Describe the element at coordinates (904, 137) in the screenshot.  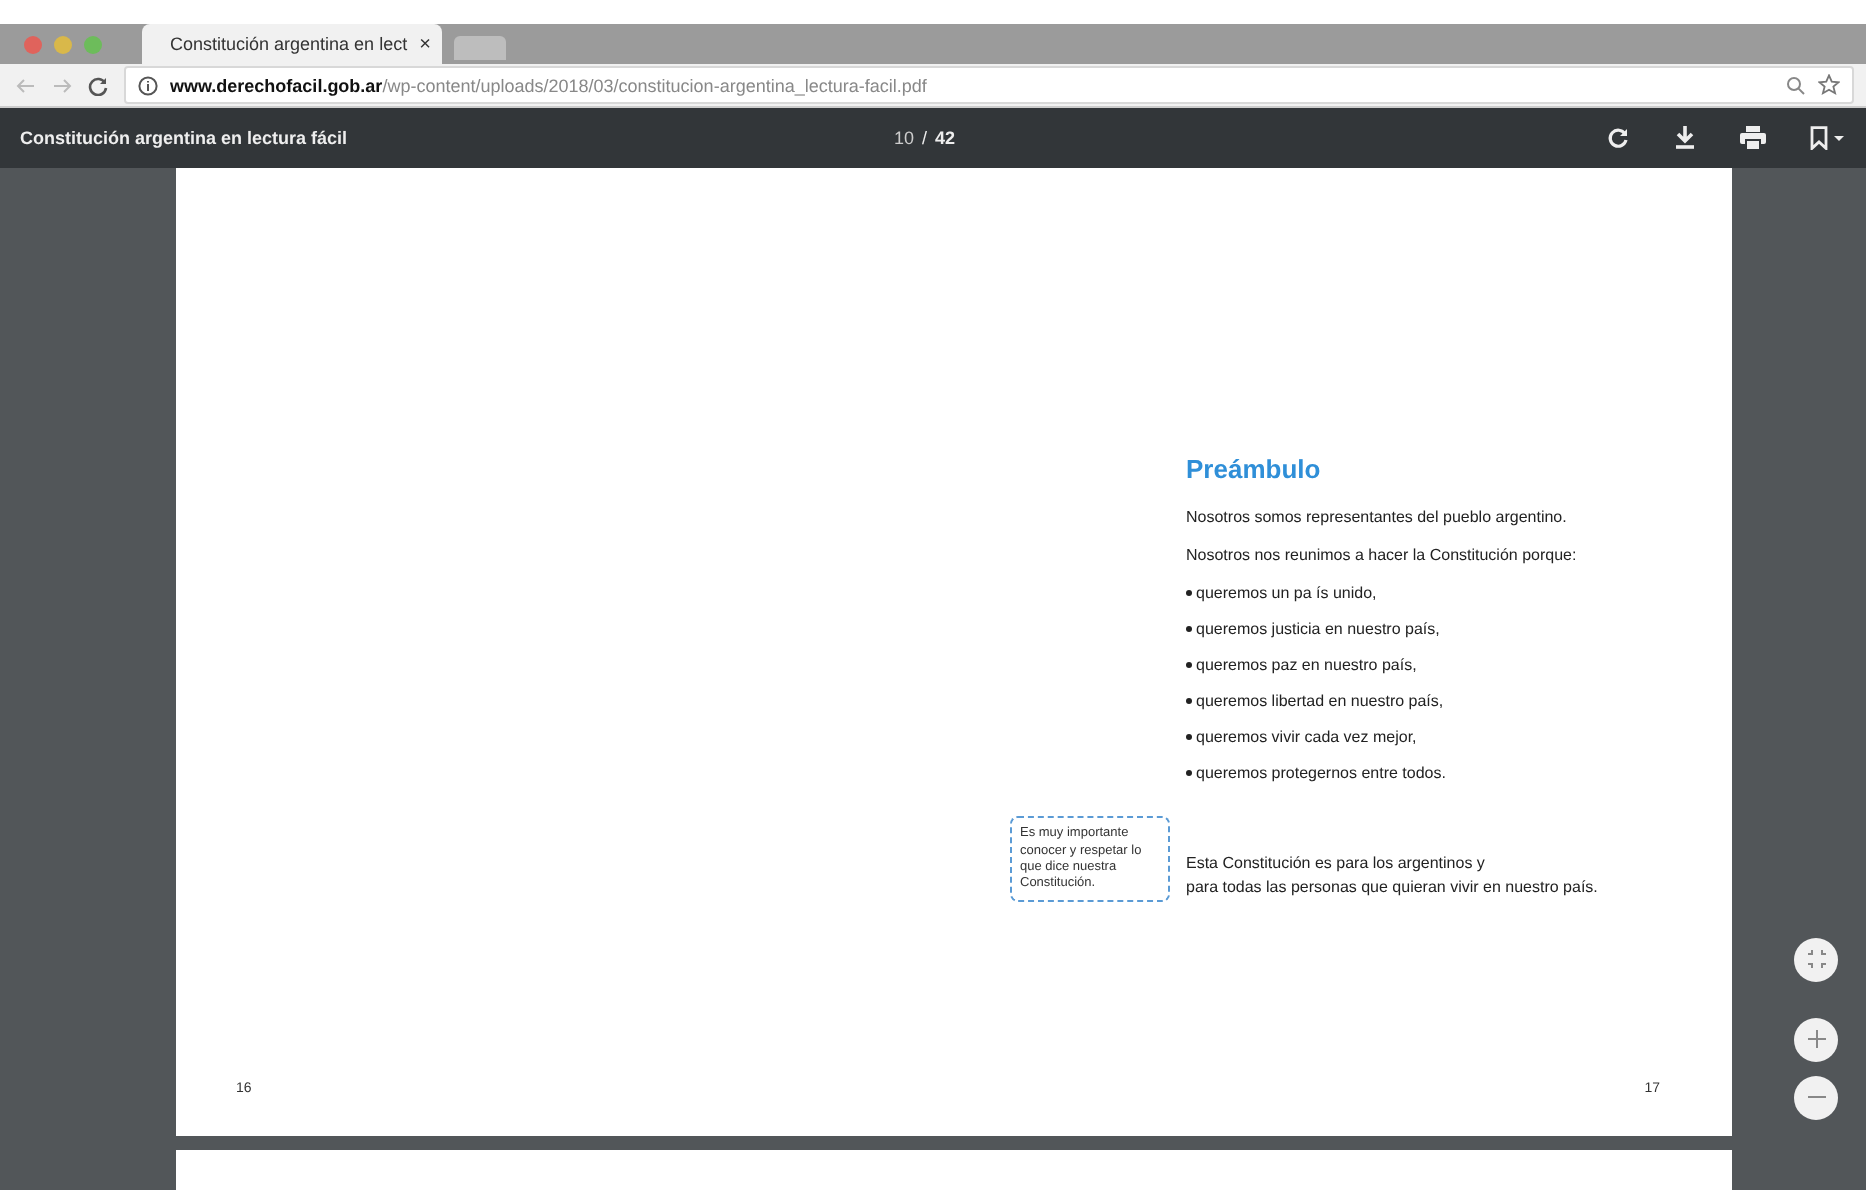
I see `page-number-field: 10` at that location.